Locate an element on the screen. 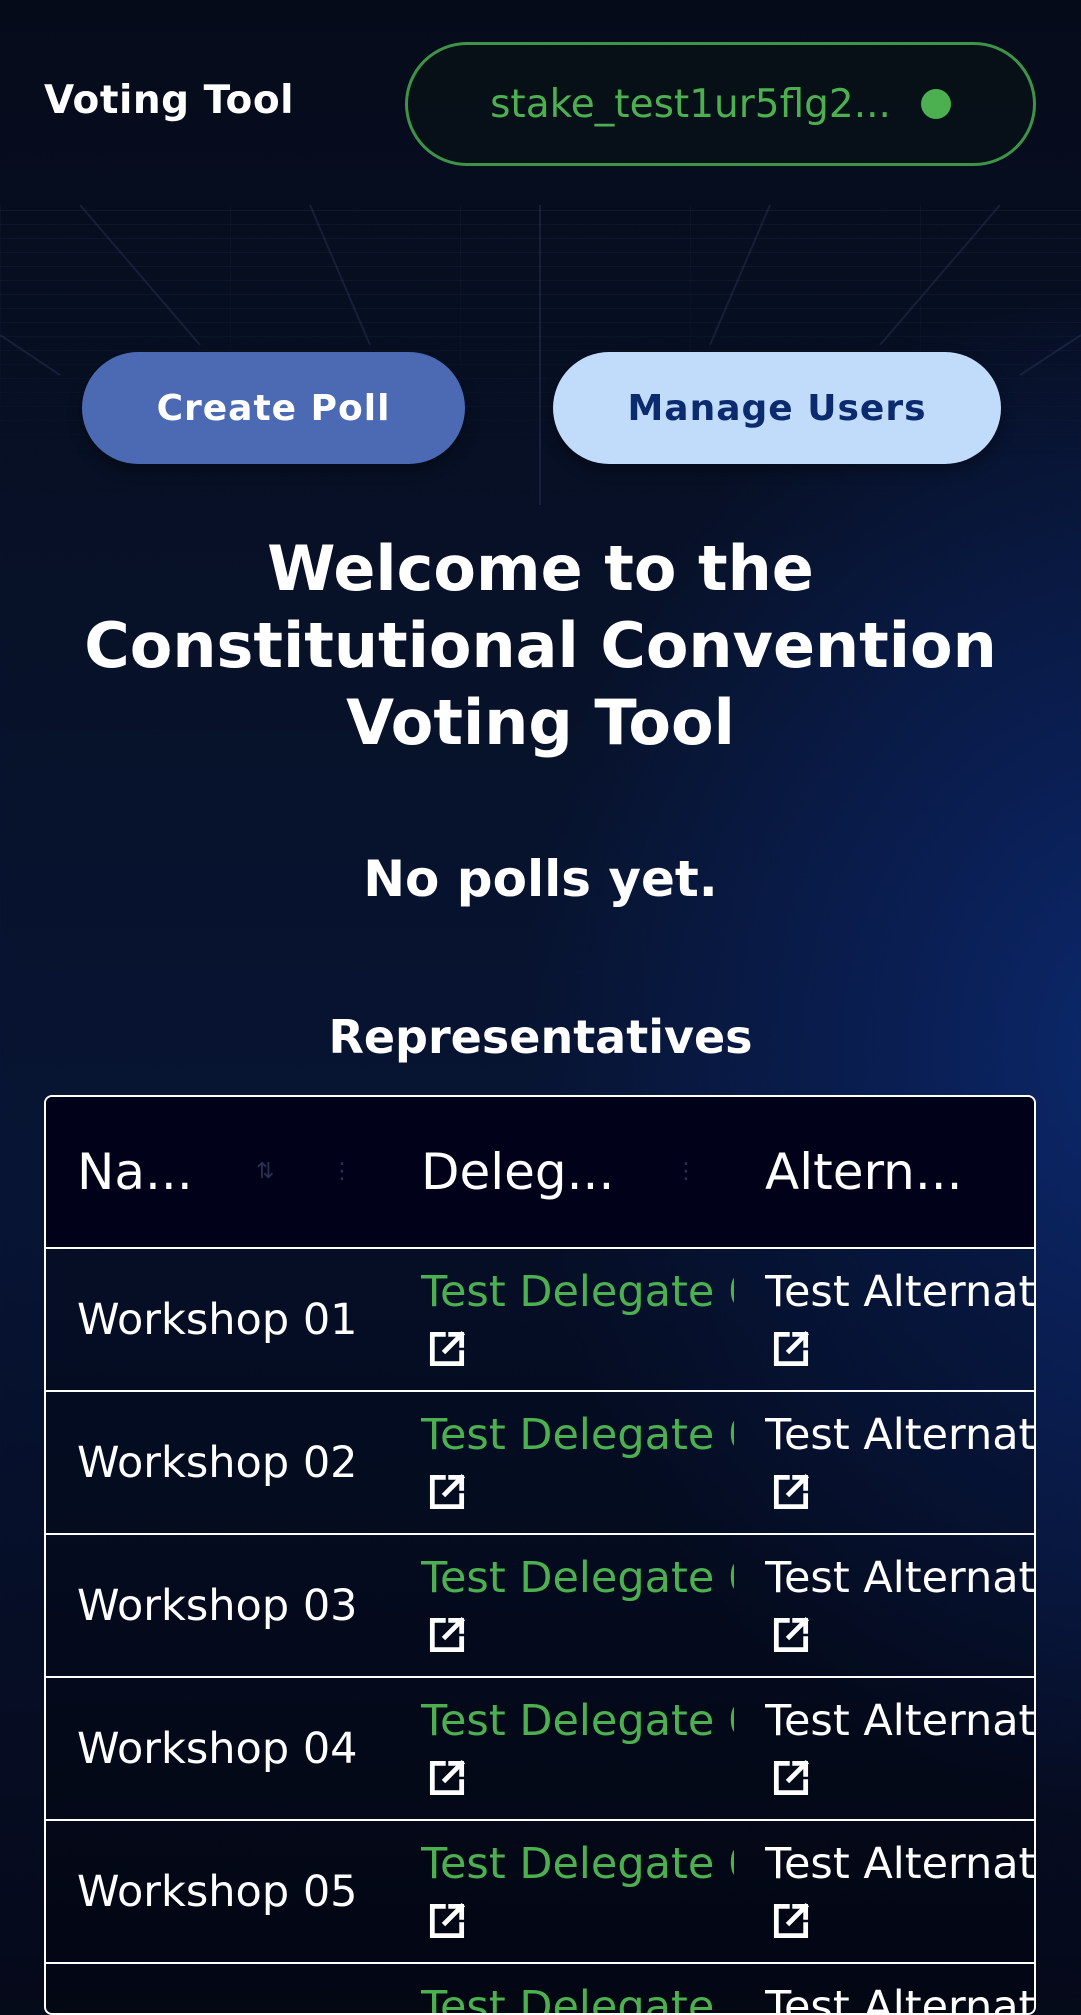  workshop-name-cell: Workshop 01 is located at coordinates (218, 1319).